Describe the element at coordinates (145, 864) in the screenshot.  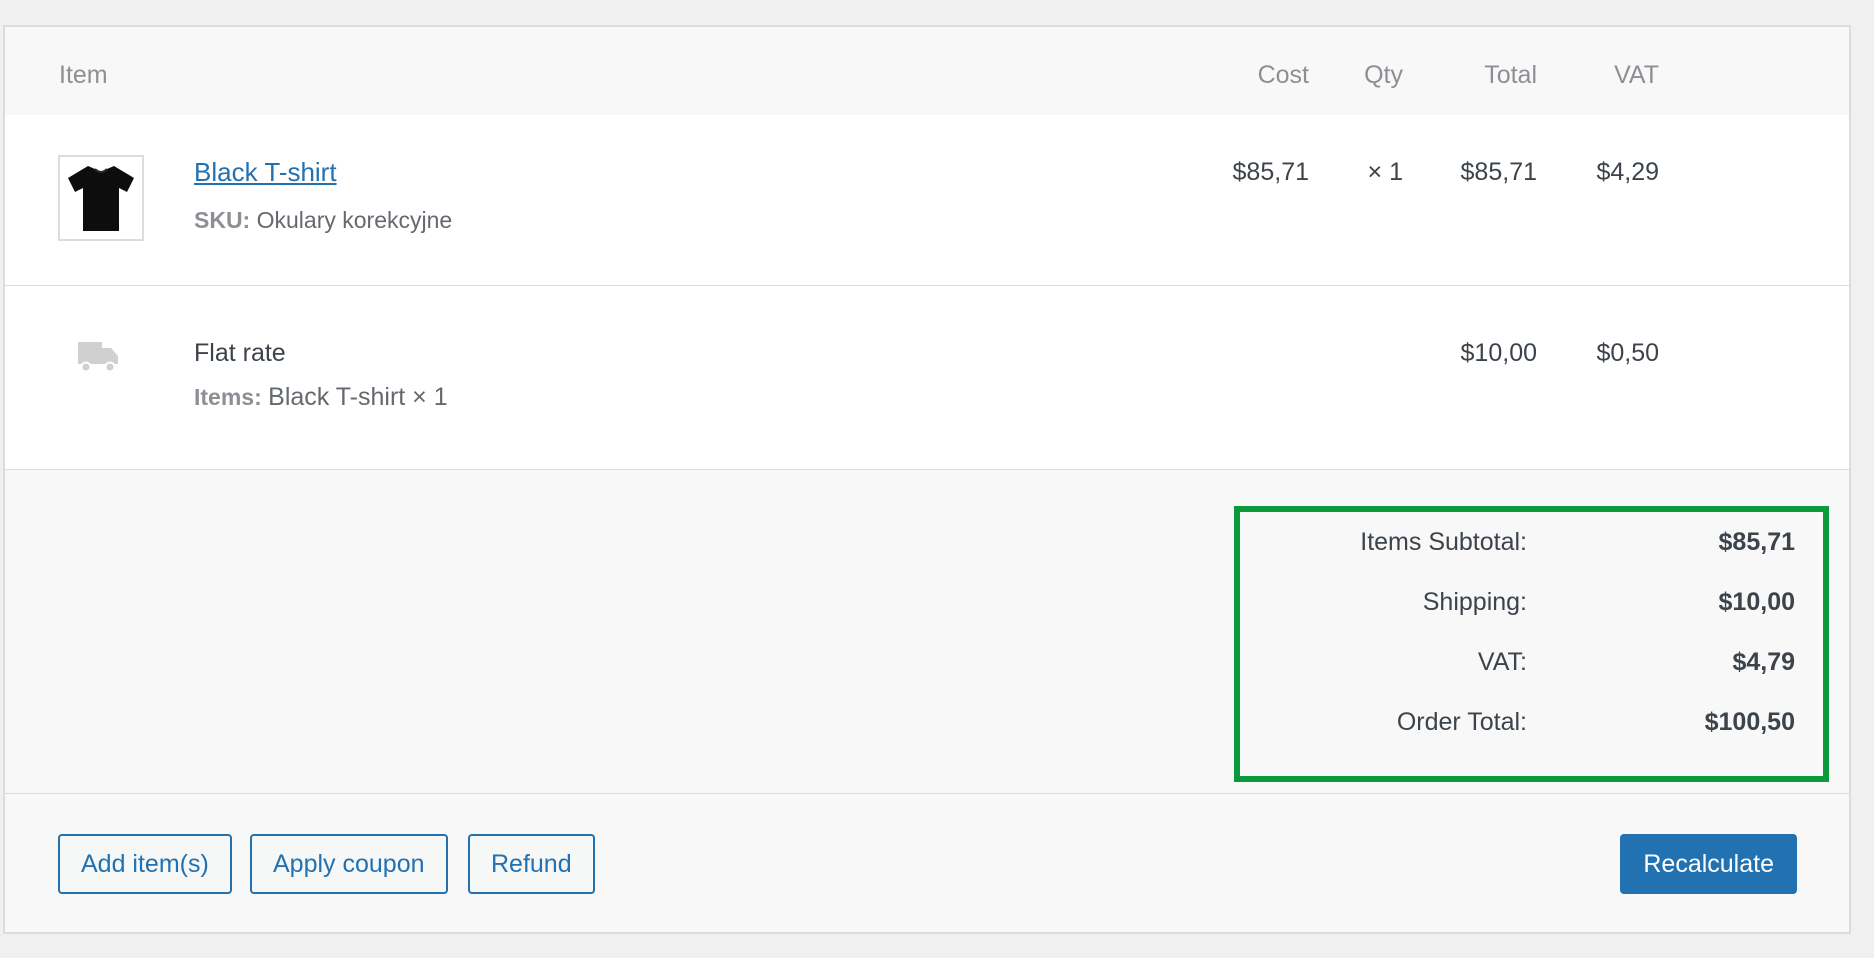
I see `add-items-button: Add item(s)` at that location.